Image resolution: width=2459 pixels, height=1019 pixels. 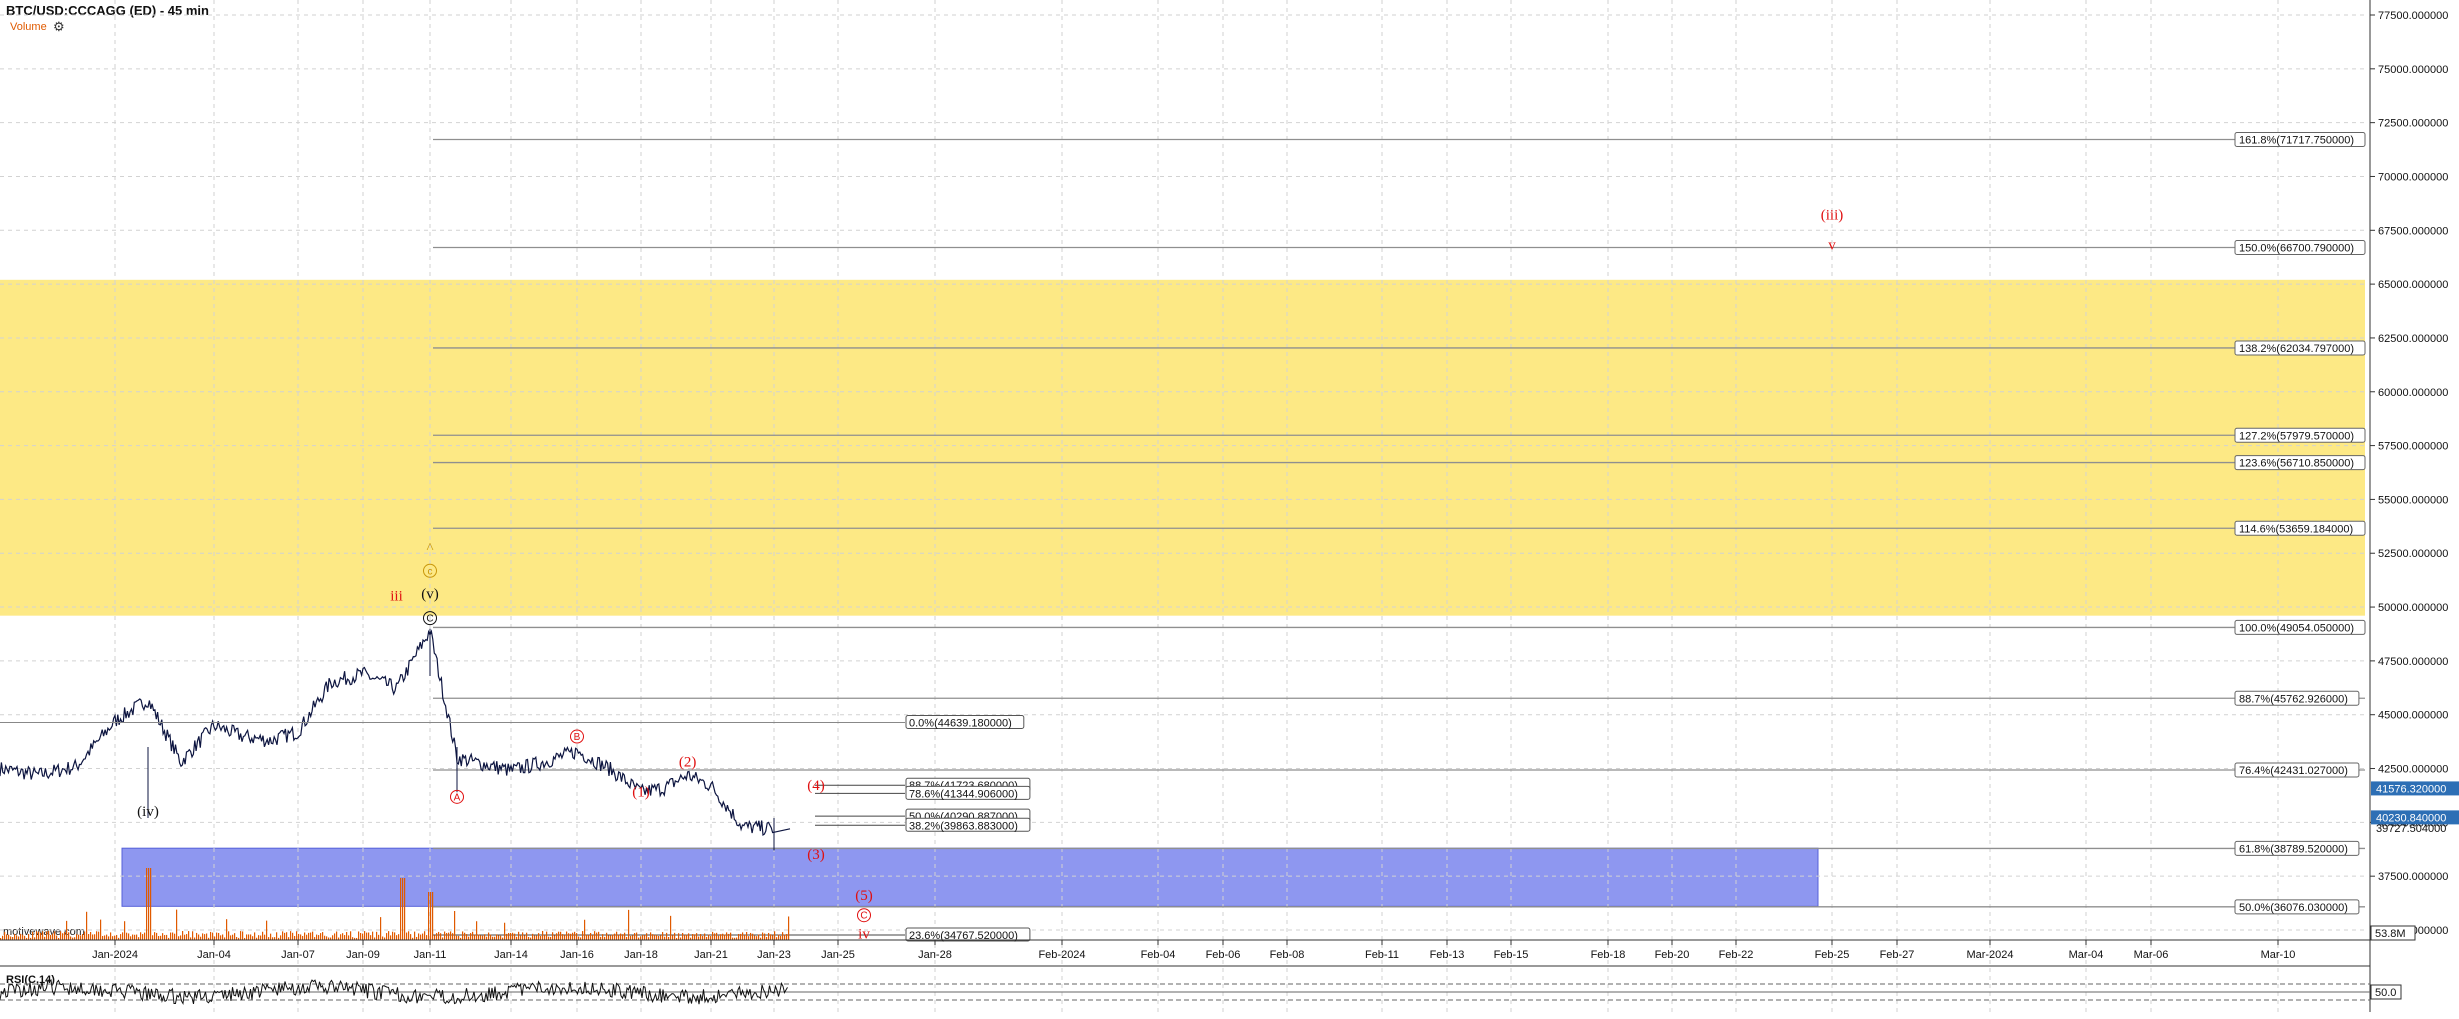 I want to click on x-tick-label: Feb-08, so click(x=1287, y=955).